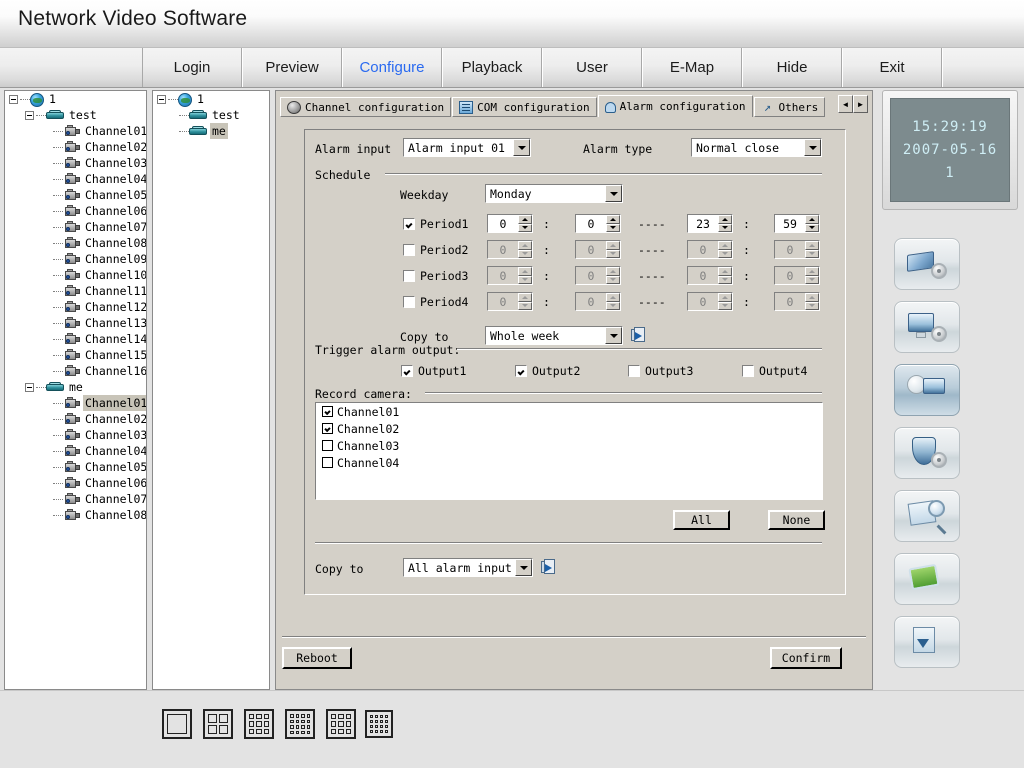 Image resolution: width=1024 pixels, height=768 pixels. Describe the element at coordinates (407, 371) in the screenshot. I see `output-1-checkbox` at that location.